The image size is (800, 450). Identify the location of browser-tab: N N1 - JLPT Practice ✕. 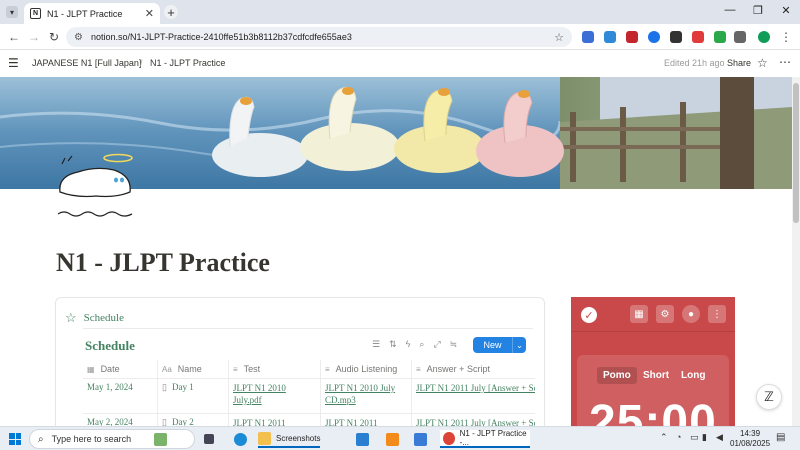
(92, 13).